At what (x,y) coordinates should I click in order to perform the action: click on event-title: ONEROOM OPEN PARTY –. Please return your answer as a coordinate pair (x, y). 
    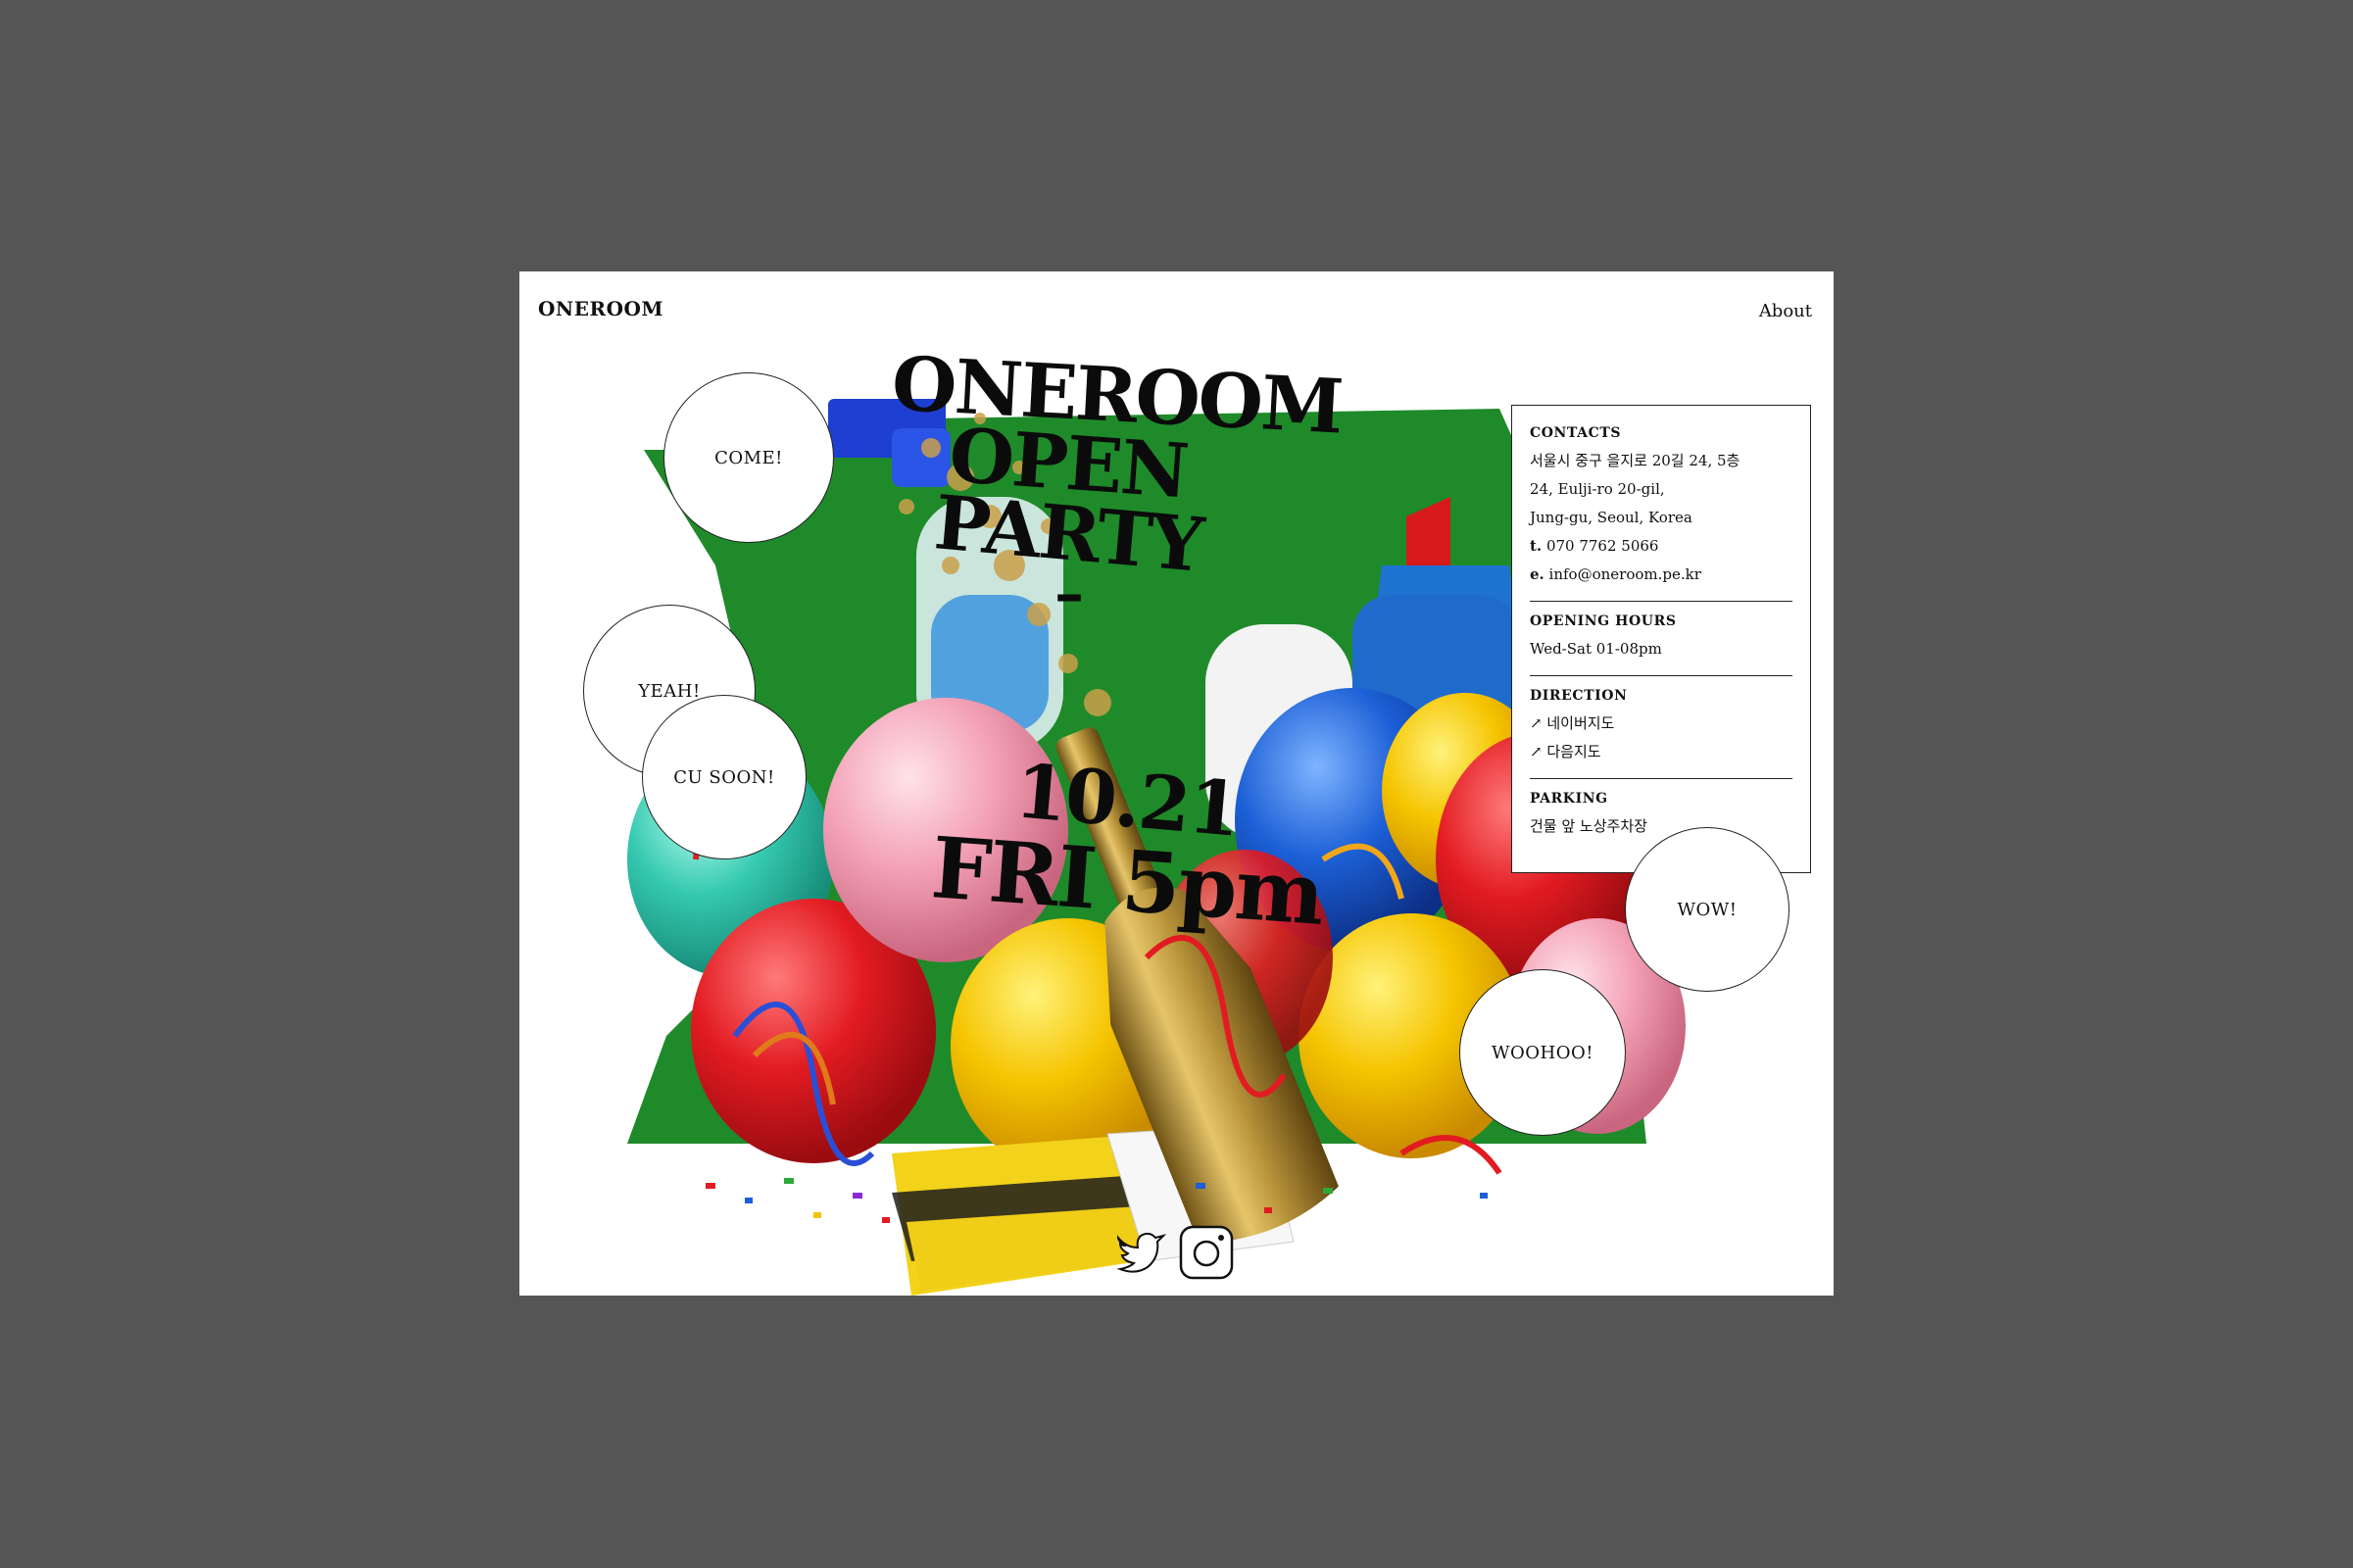
    Looking at the image, I should click on (1117, 481).